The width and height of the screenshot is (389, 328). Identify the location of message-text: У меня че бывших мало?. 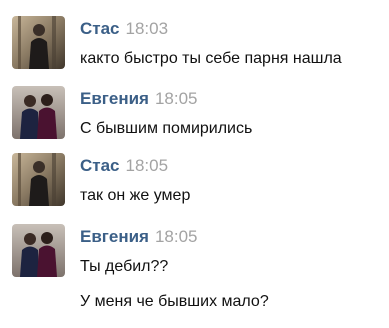
(174, 301).